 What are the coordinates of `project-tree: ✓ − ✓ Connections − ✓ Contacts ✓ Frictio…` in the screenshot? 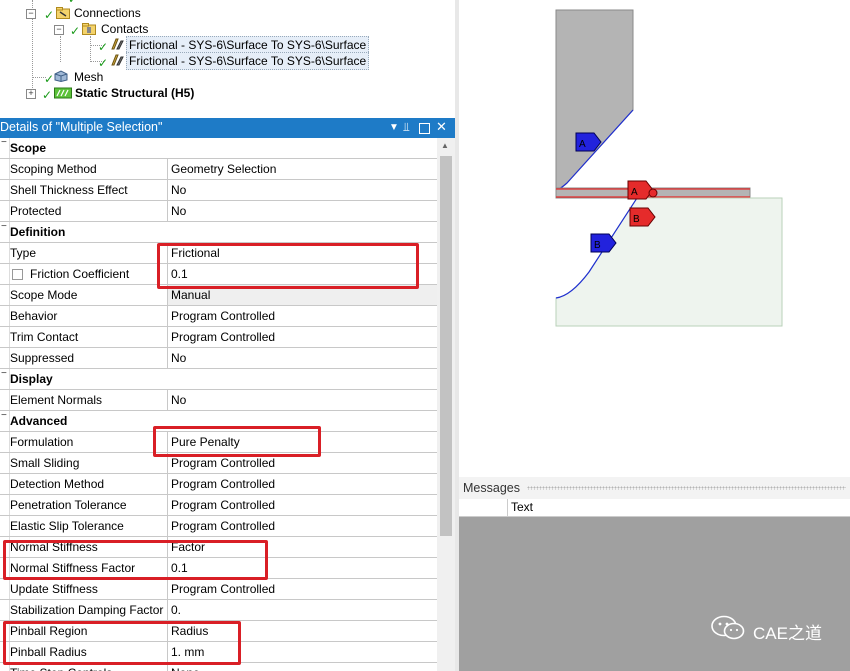 It's located at (227, 59).